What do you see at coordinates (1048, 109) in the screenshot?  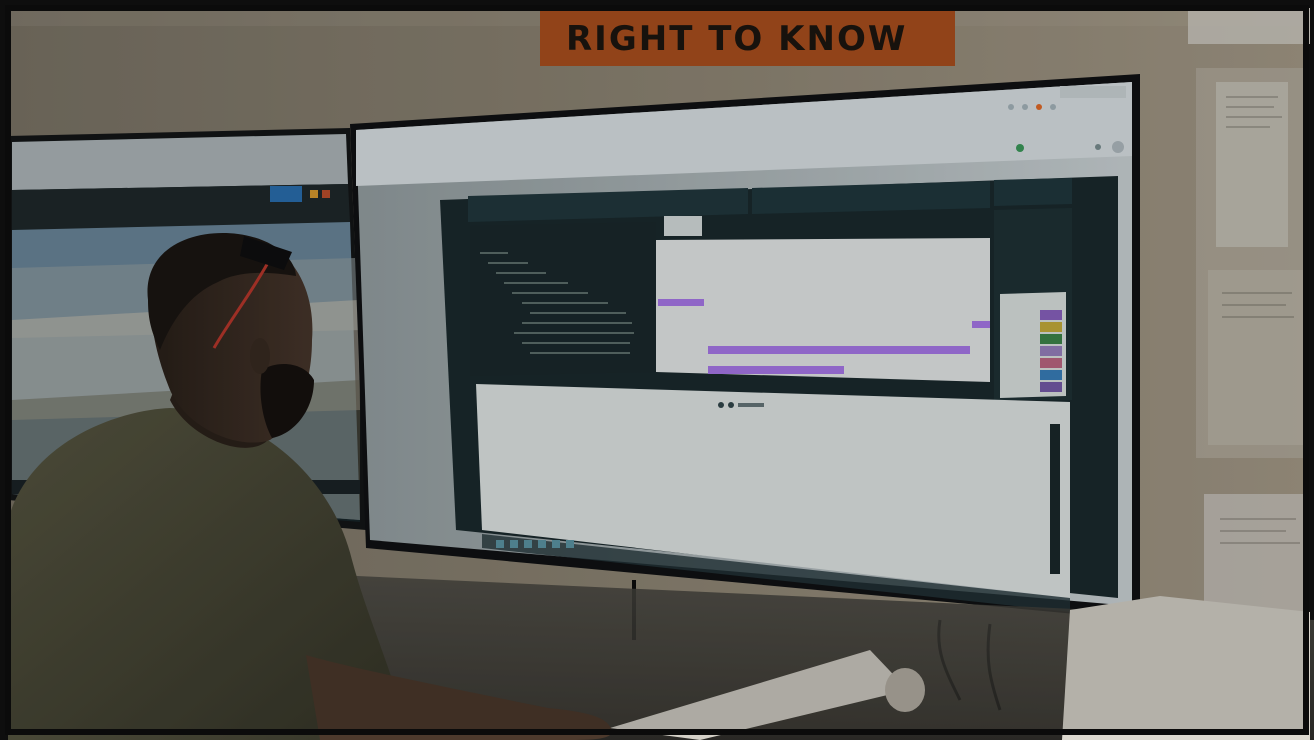 I see `window-dots-icon` at bounding box center [1048, 109].